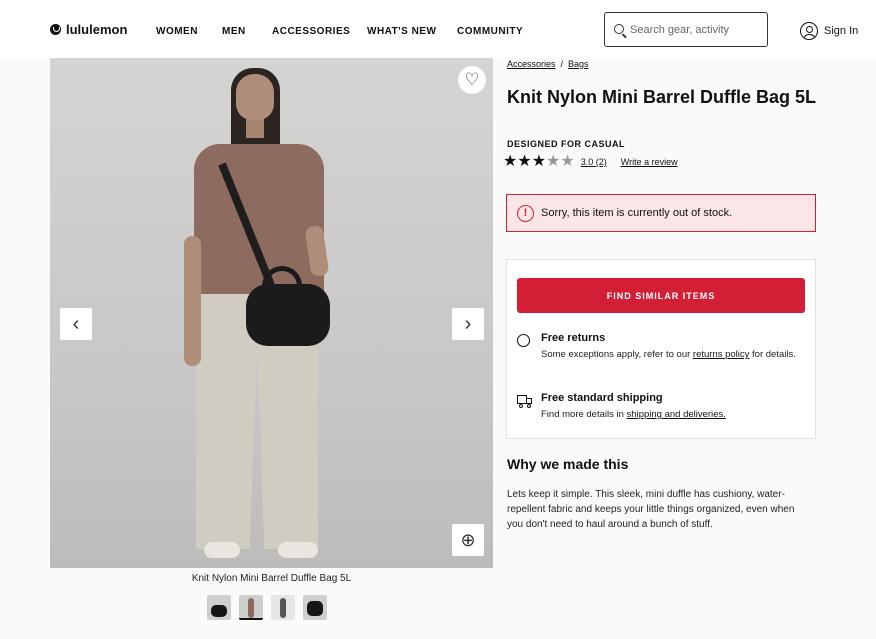 This screenshot has width=876, height=639. Describe the element at coordinates (602, 398) in the screenshot. I see `shipping-title: Free standard shipping` at that location.